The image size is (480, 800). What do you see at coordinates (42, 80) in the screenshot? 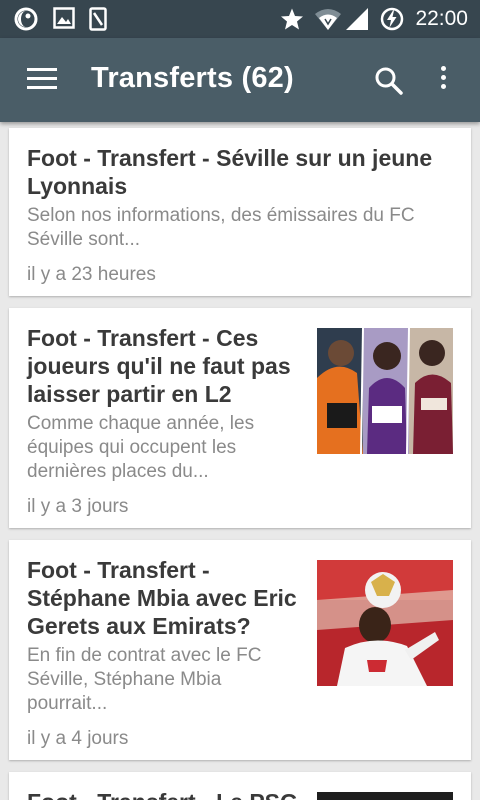
I see `hamburger-menu-icon` at bounding box center [42, 80].